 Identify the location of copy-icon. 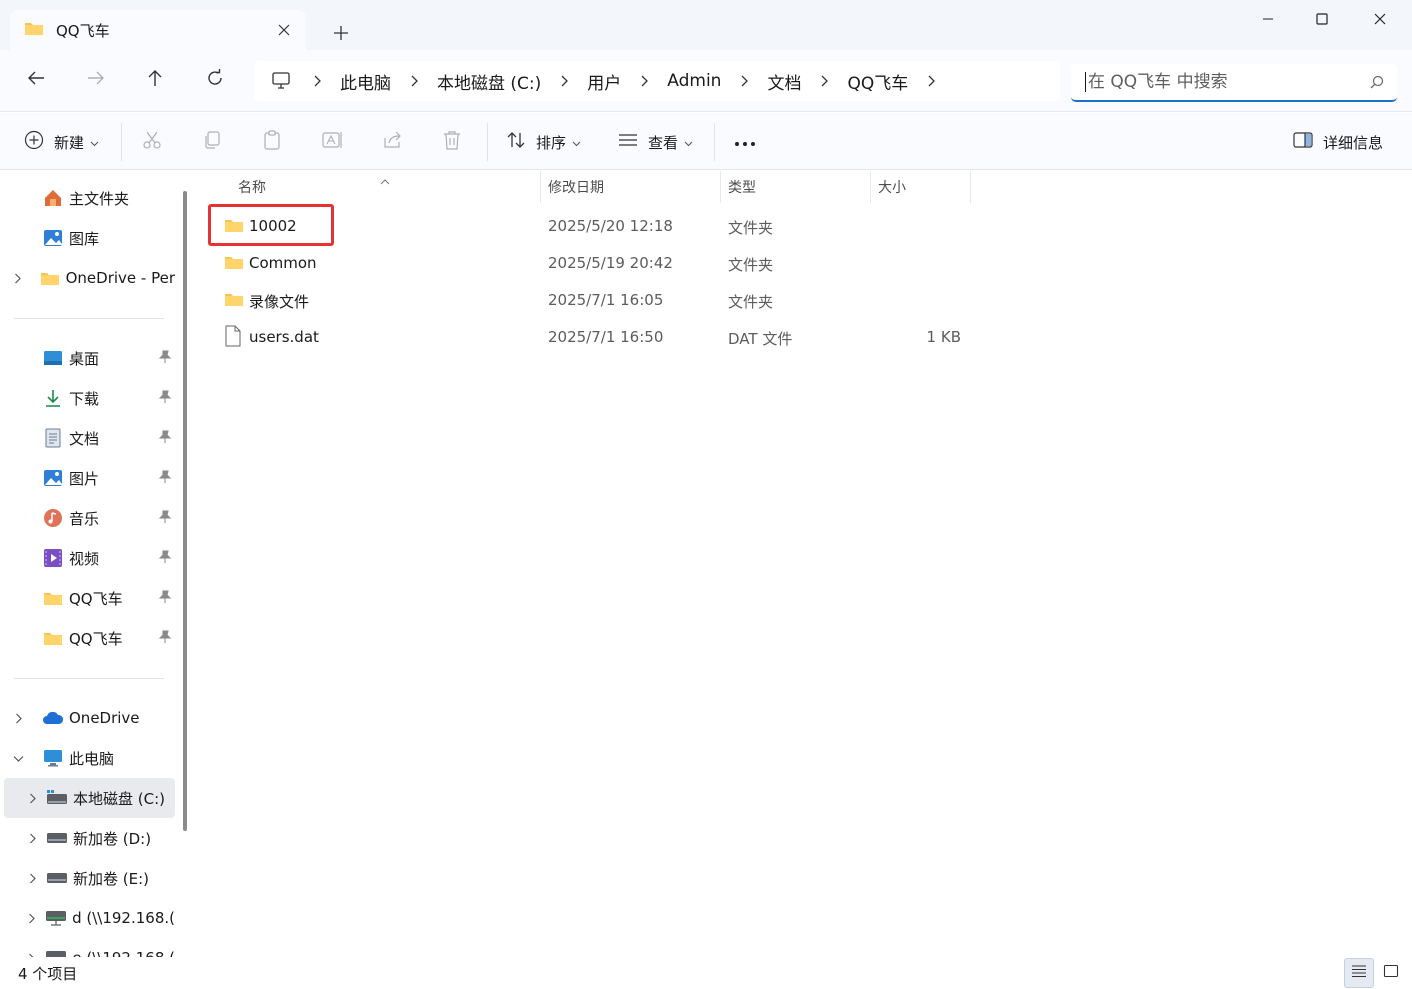
(212, 142).